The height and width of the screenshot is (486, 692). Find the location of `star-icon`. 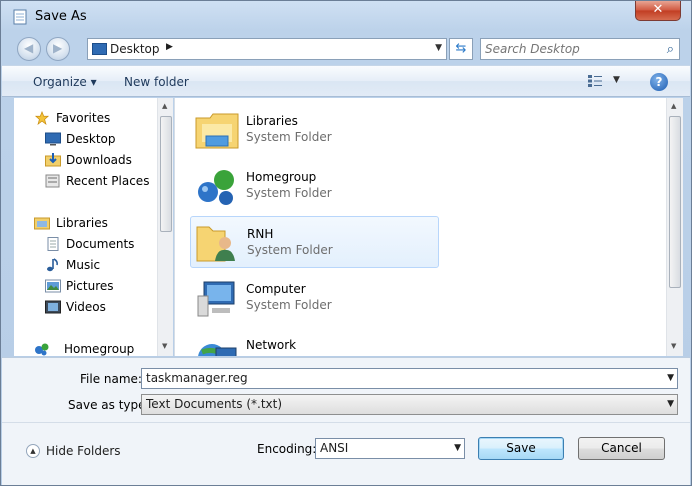

star-icon is located at coordinates (42, 118).